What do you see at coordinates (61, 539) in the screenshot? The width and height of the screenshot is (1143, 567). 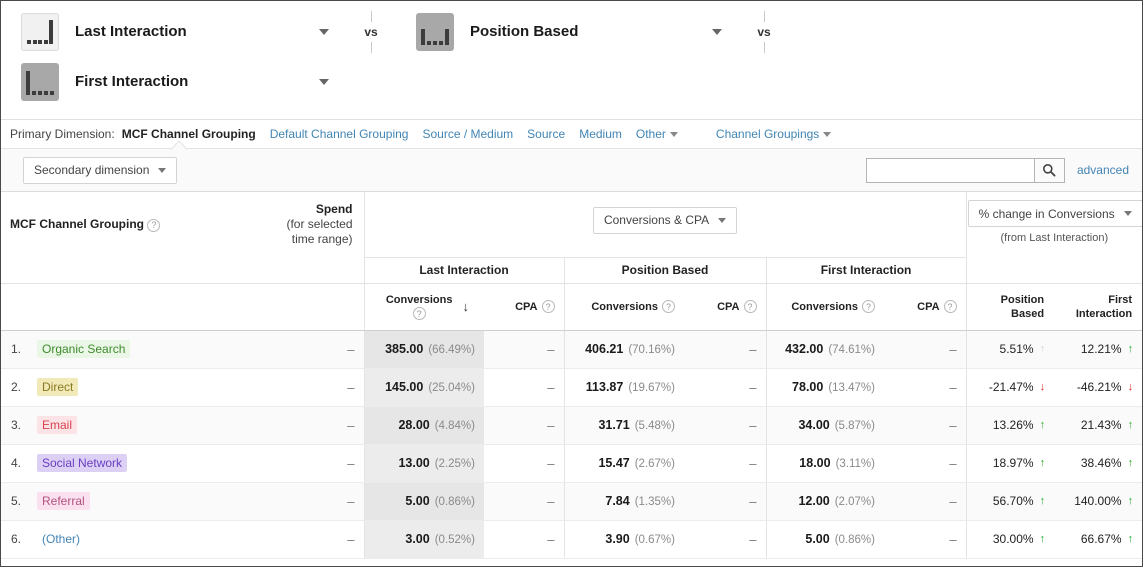 I see `channel-label: (Other)` at bounding box center [61, 539].